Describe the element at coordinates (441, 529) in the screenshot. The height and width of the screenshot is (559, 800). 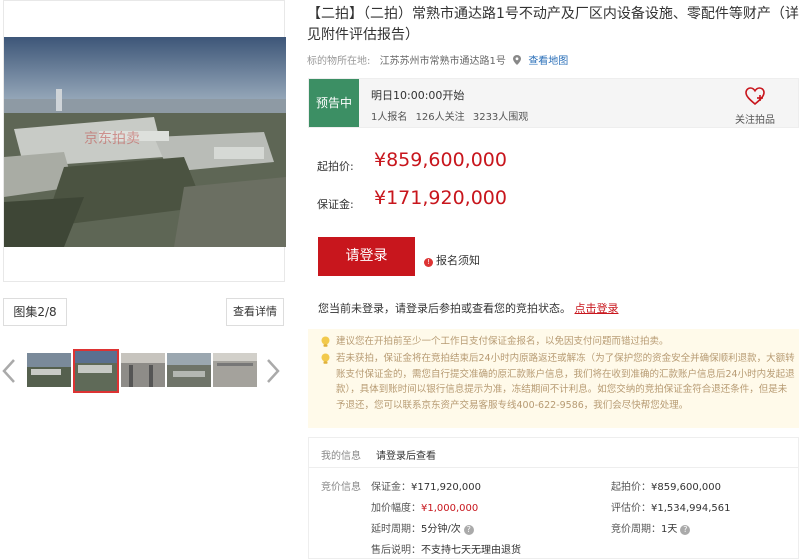
I see `info-delay-value: 5分钟/次` at that location.